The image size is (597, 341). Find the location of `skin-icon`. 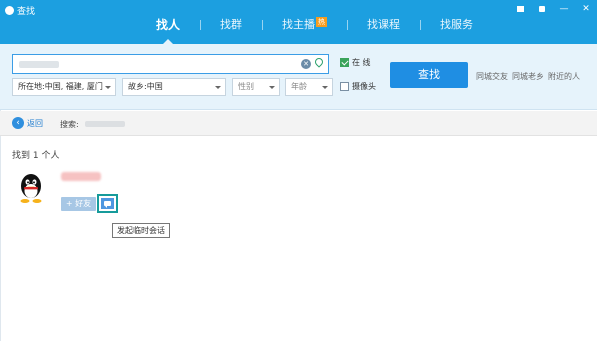

skin-icon is located at coordinates (520, 9).